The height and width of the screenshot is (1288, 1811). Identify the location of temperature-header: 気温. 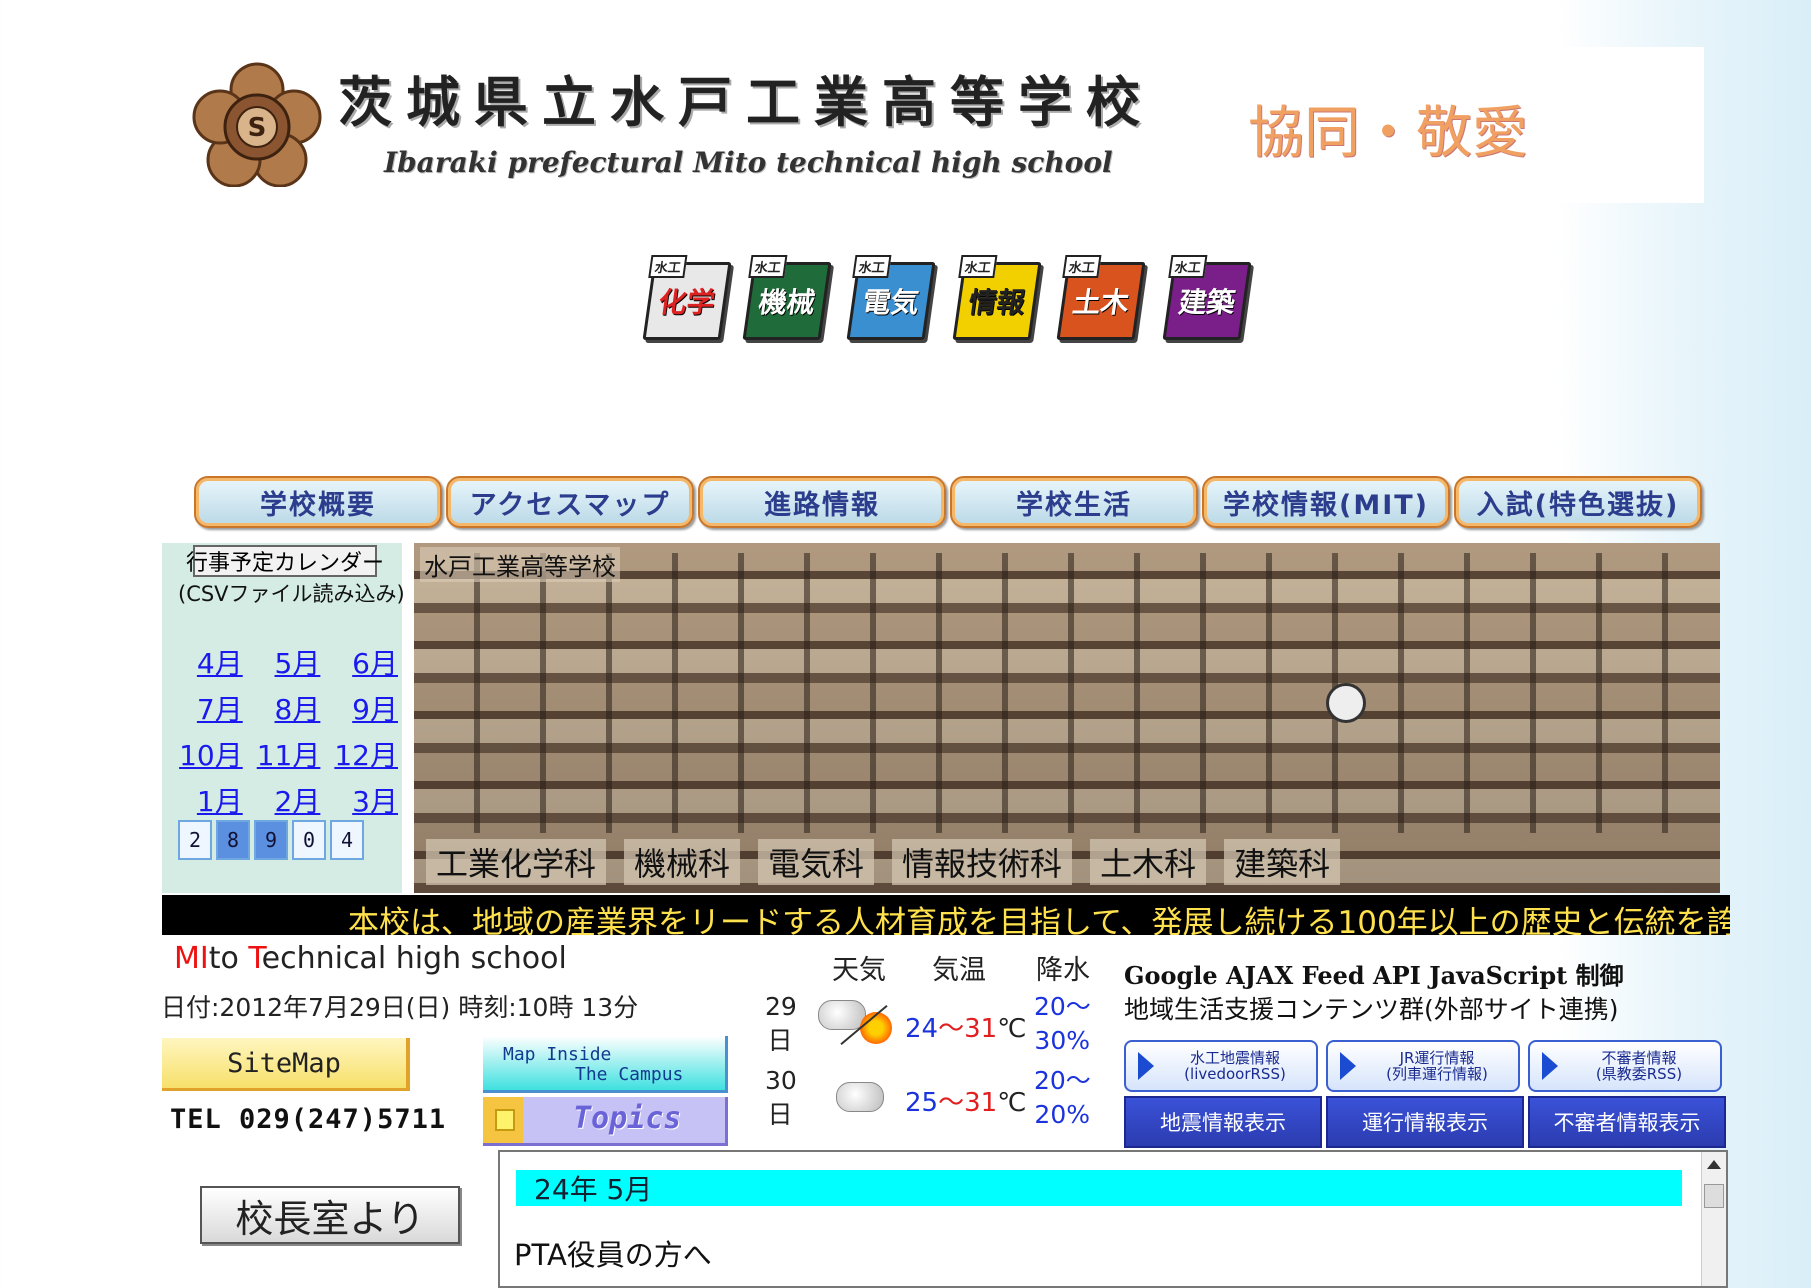
(959, 970).